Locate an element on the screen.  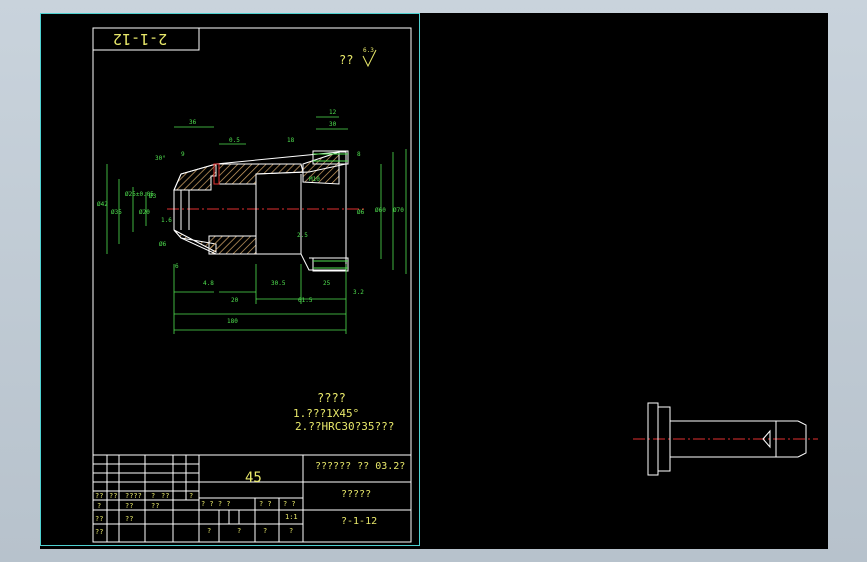
tb-bottom-3: ? is located at coordinates (265, 531).